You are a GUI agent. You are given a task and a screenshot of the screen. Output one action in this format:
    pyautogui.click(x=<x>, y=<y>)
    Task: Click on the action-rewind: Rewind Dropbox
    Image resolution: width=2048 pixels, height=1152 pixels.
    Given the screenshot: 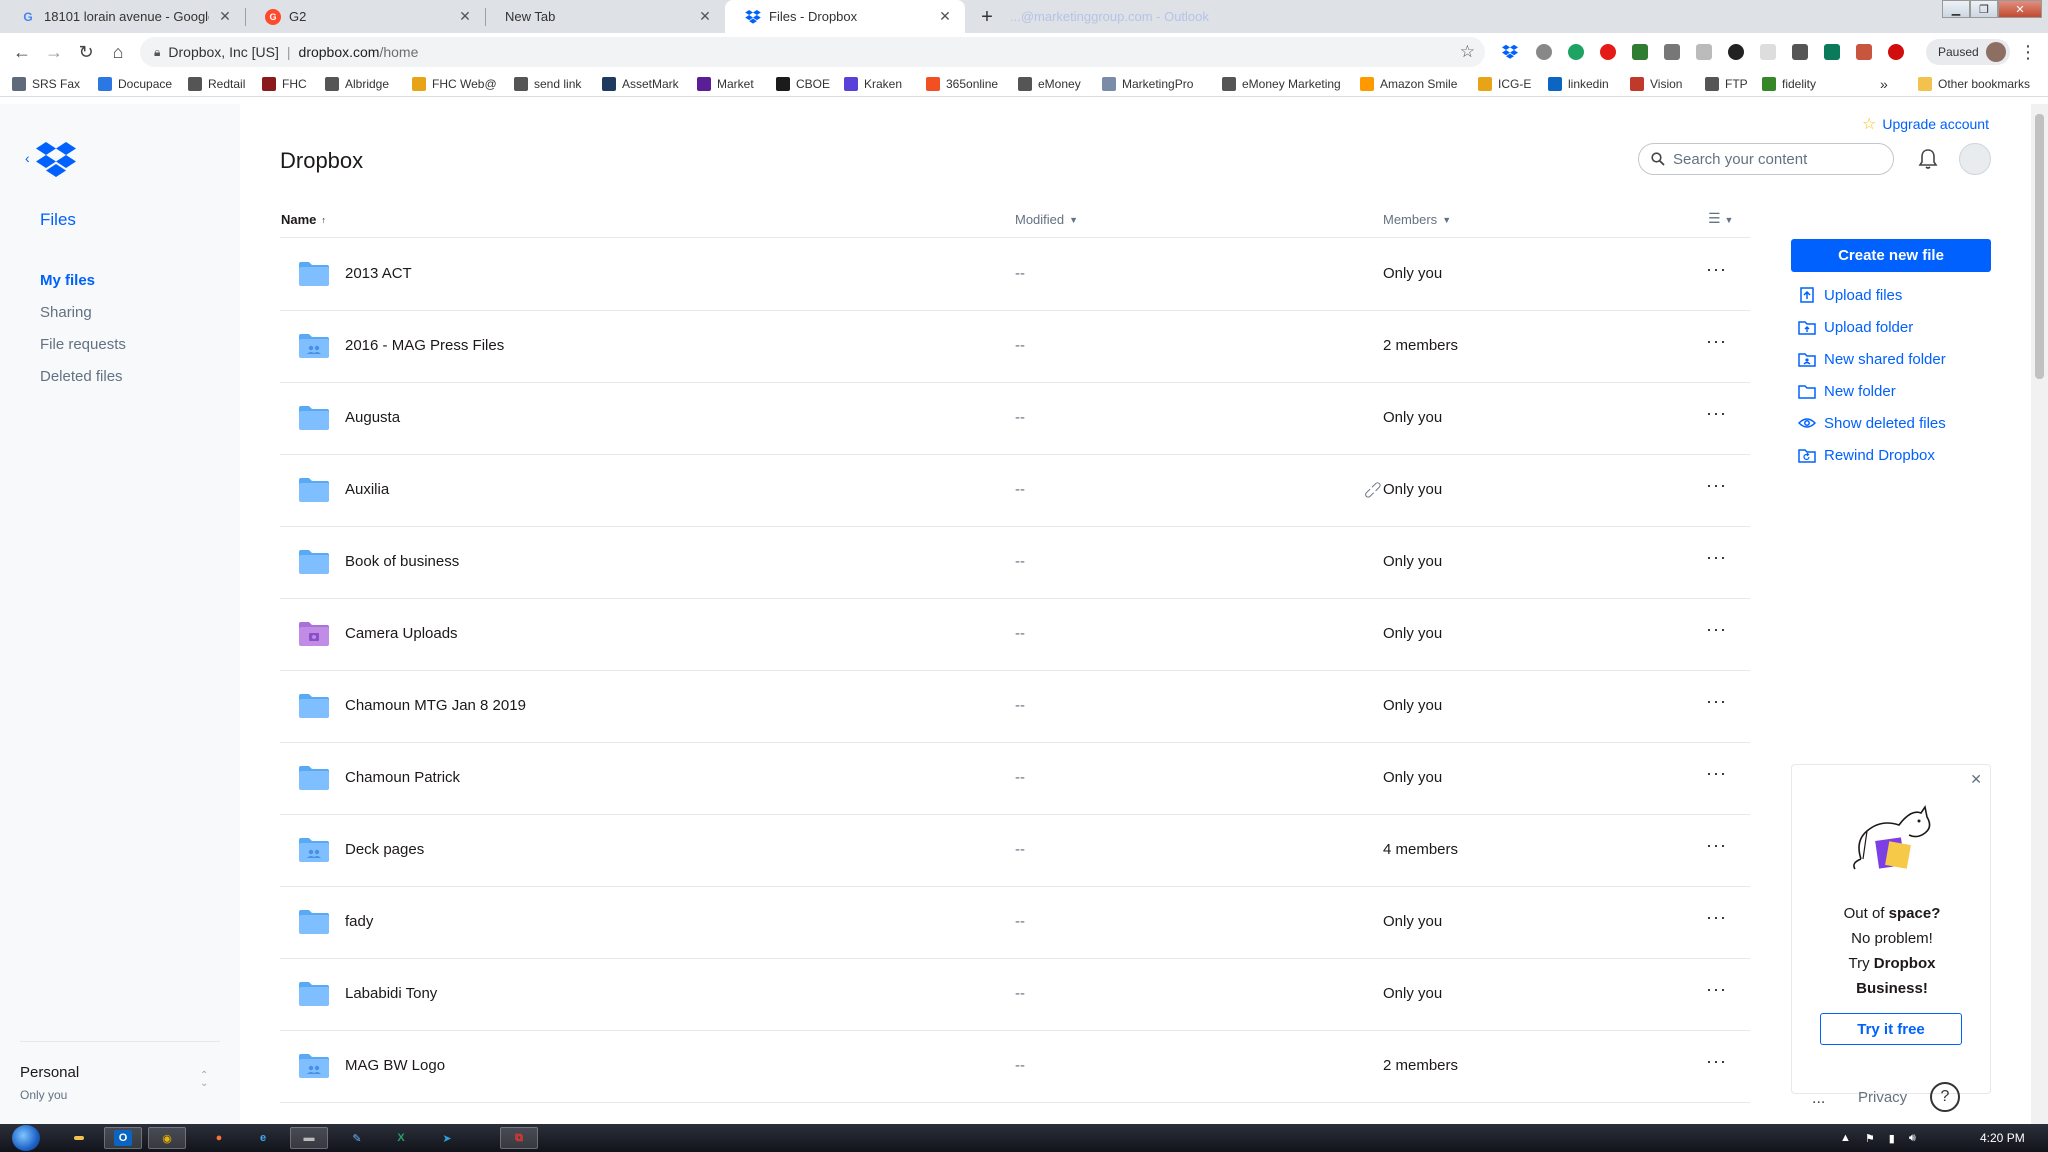 What is the action you would take?
    pyautogui.click(x=1866, y=455)
    